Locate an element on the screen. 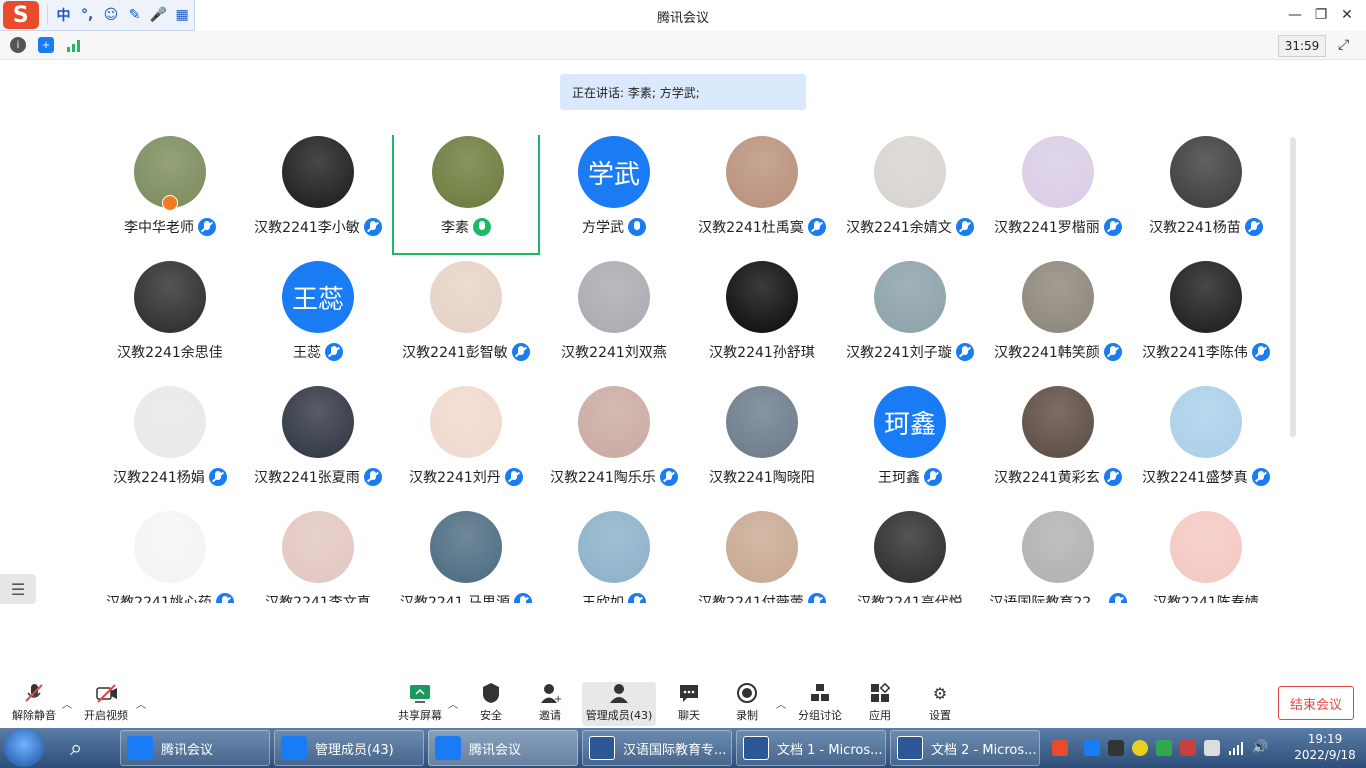 This screenshot has height=768, width=1366. participant-name-row: 汉教2241陶乐乐 is located at coordinates (614, 477).